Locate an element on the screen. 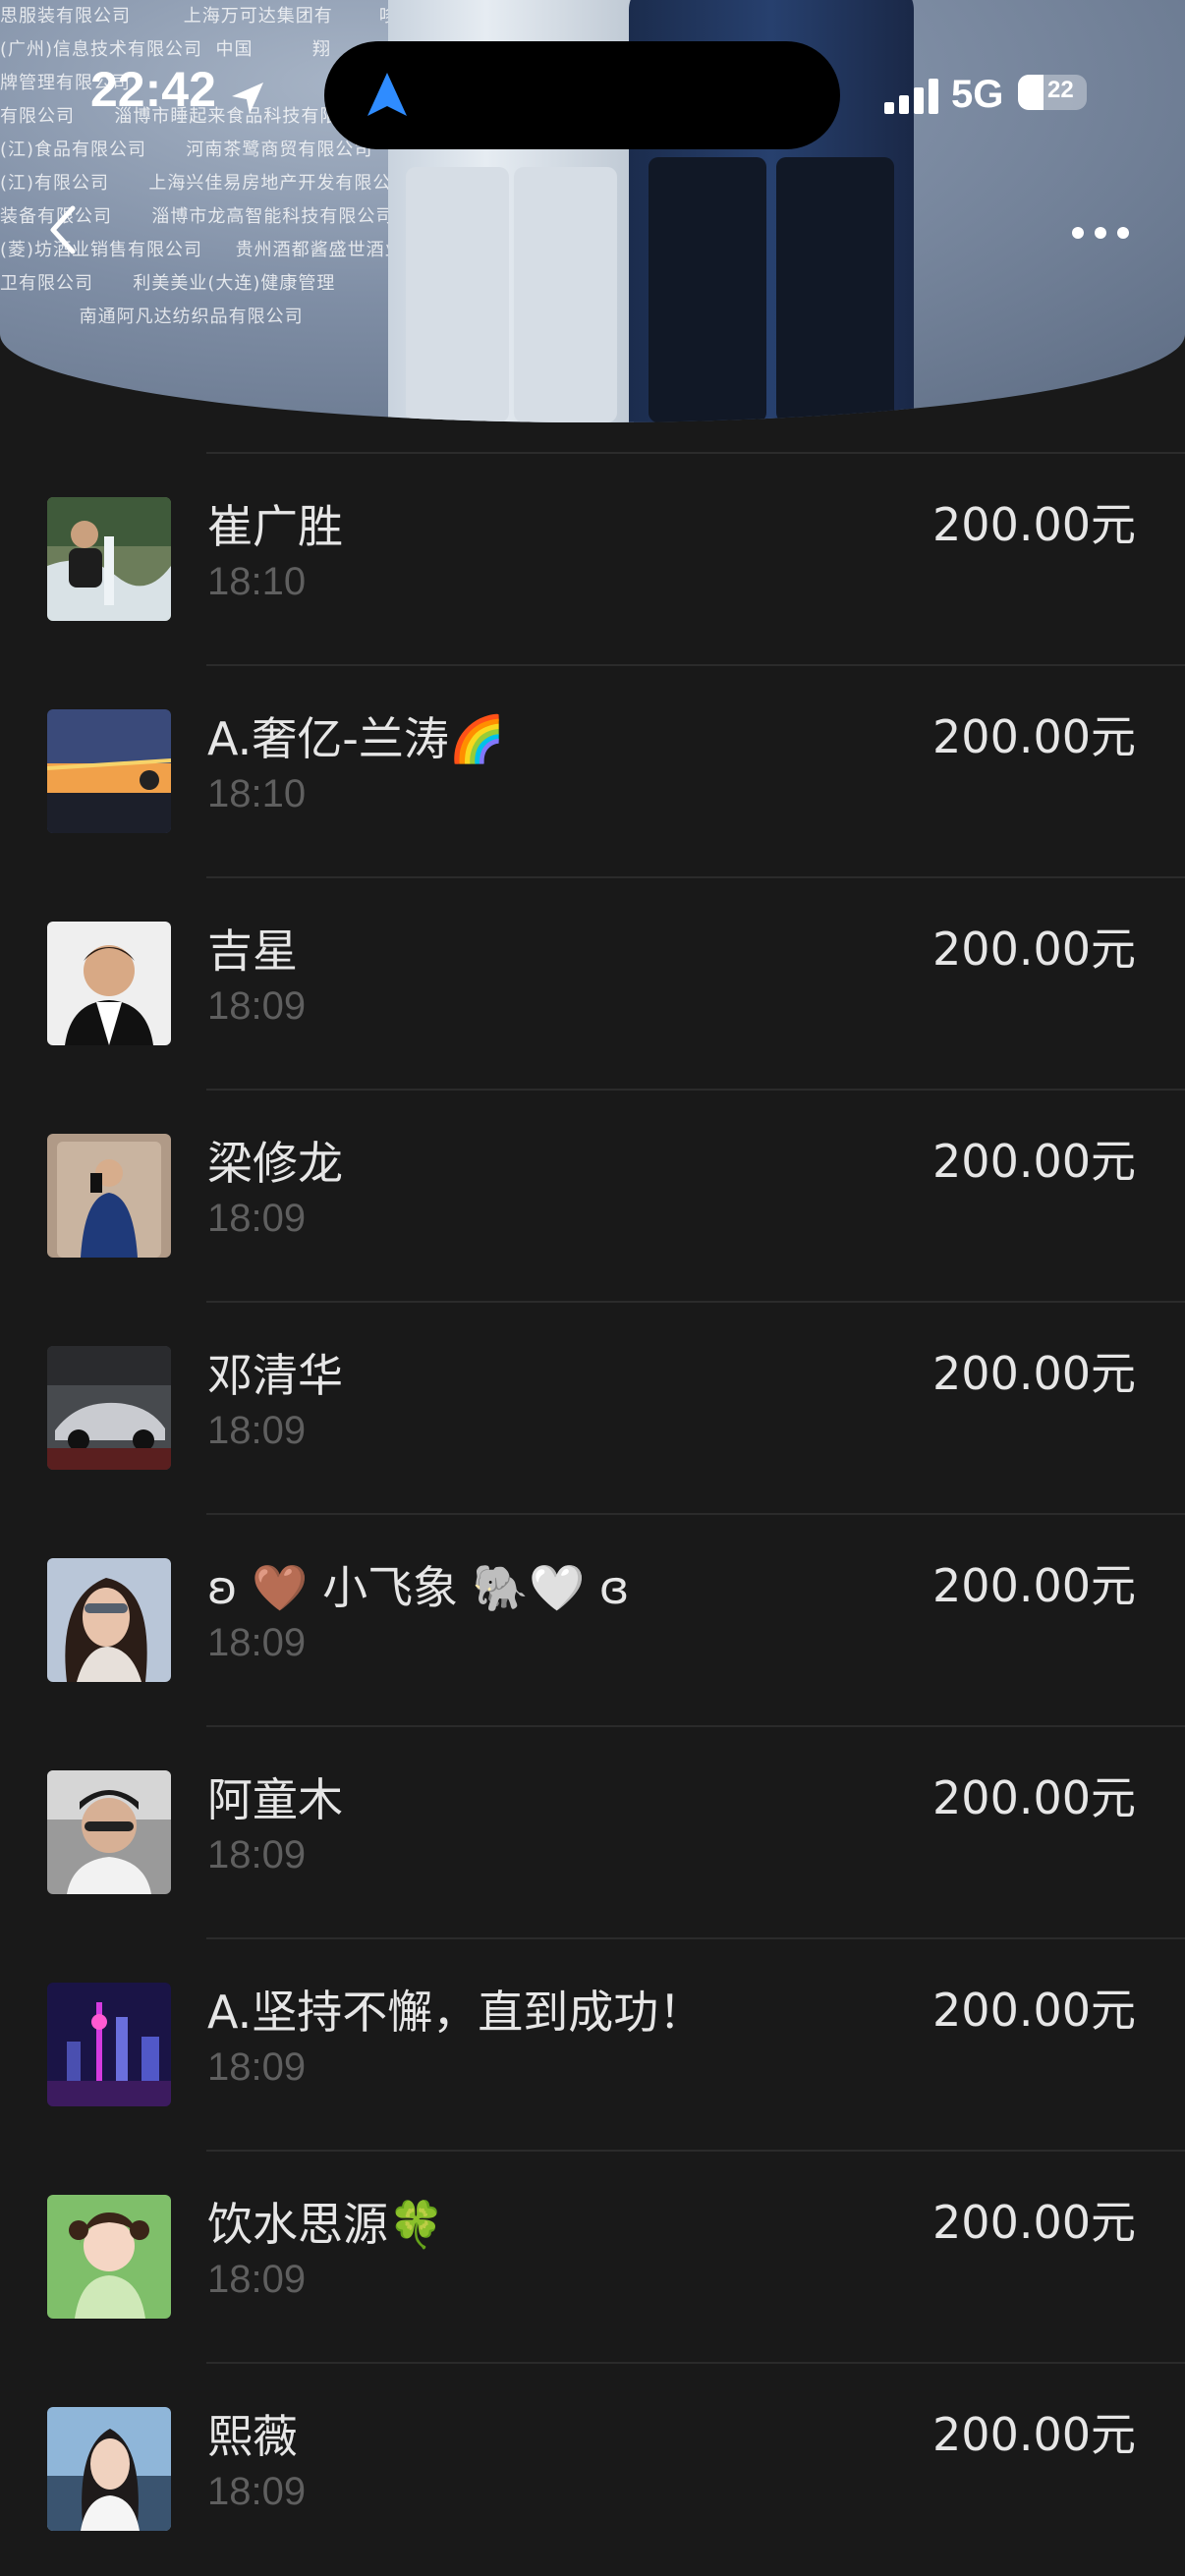 This screenshot has height=2576, width=1185. contributor-name: 梁修龙 is located at coordinates (275, 1163).